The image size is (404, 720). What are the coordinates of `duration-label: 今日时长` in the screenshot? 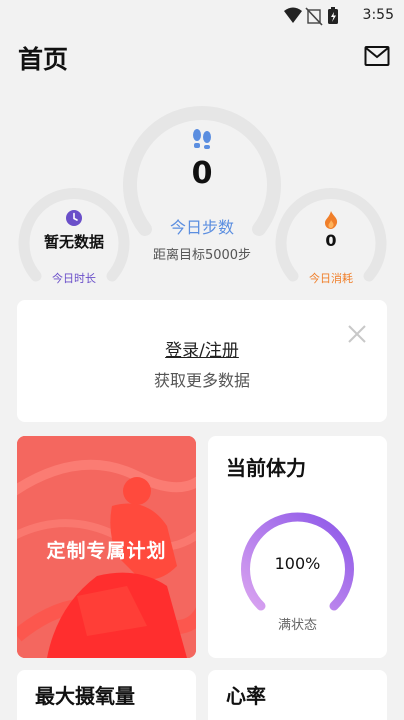 It's located at (74, 278).